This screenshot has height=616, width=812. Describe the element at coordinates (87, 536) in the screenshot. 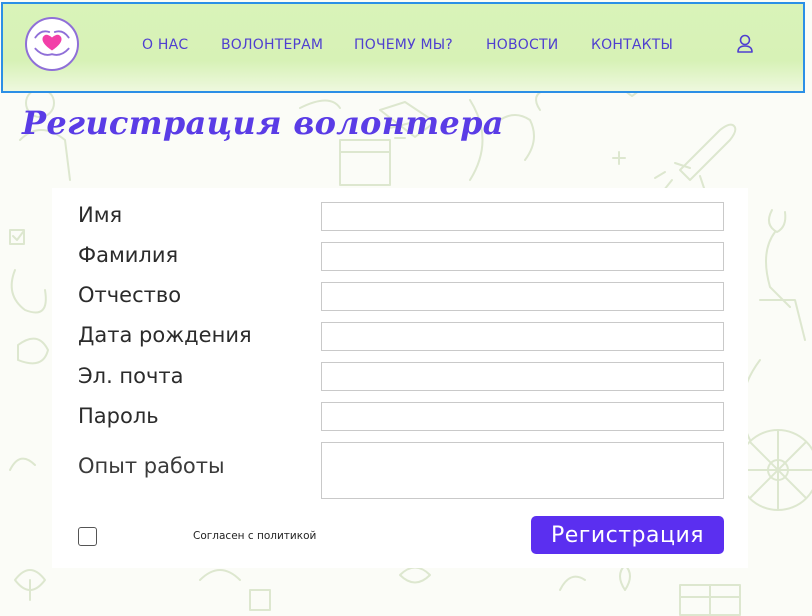

I see `agree-checkbox` at that location.